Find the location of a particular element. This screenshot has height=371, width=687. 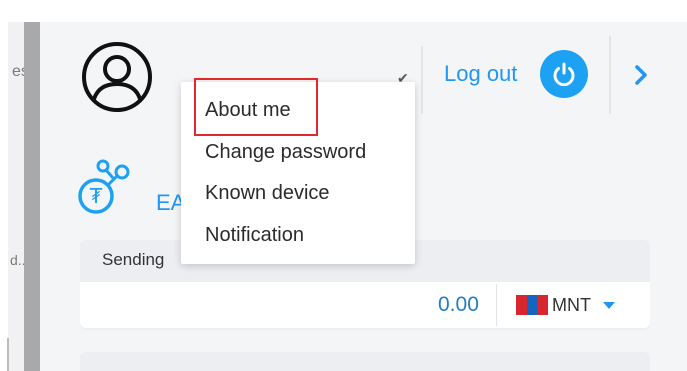

menu-item-notification: Notification is located at coordinates (254, 235).